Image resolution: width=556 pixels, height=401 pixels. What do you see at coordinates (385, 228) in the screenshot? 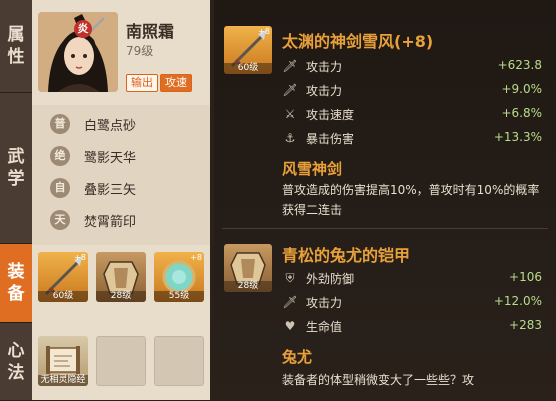
I see `divider` at bounding box center [385, 228].